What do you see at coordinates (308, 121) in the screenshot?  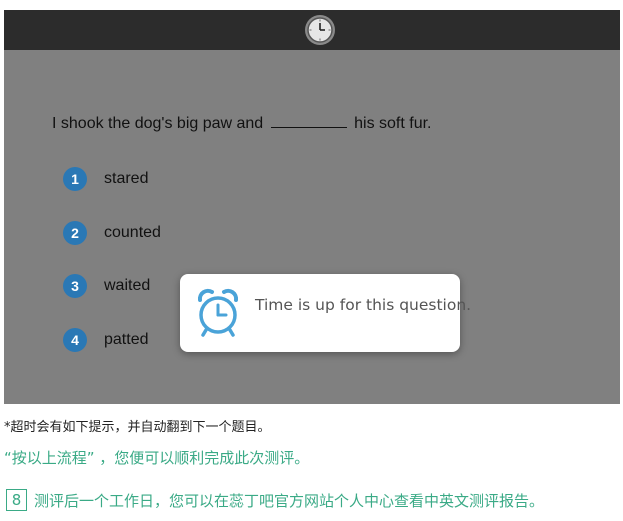 I see `answer-blank` at bounding box center [308, 121].